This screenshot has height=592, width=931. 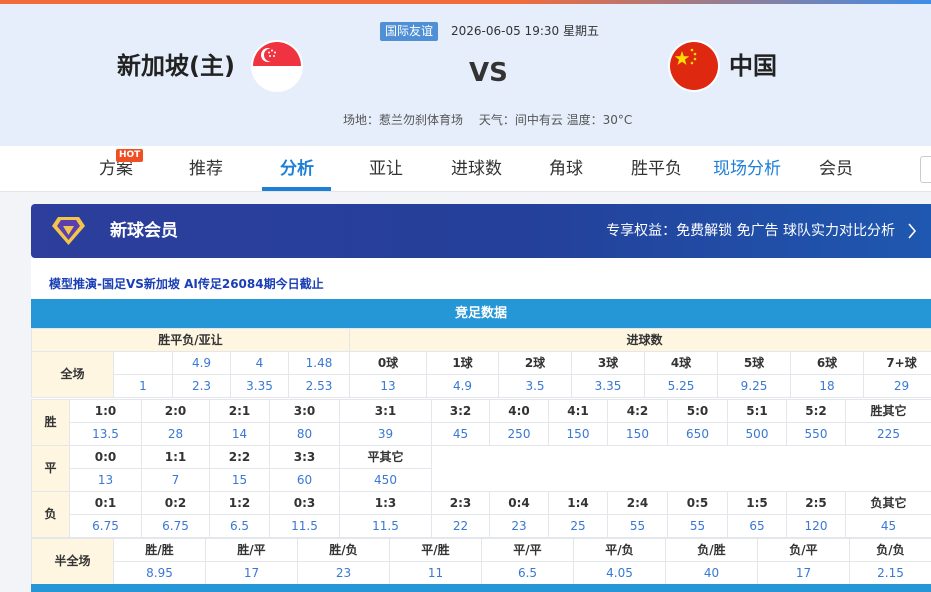 I want to click on score-odds: 6.5, so click(x=239, y=526).